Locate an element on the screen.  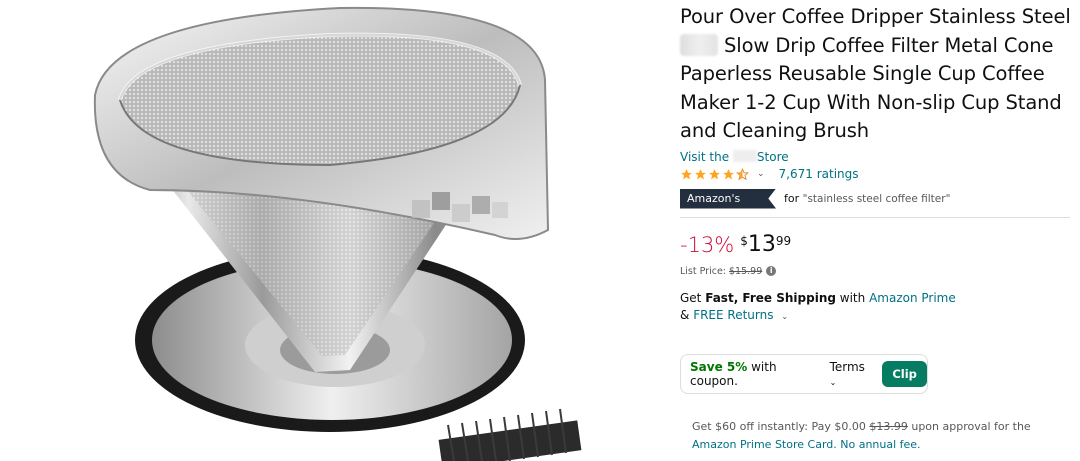
prime-store-card-link: Amazon Prime Store Card. No annual fee. is located at coordinates (806, 444).